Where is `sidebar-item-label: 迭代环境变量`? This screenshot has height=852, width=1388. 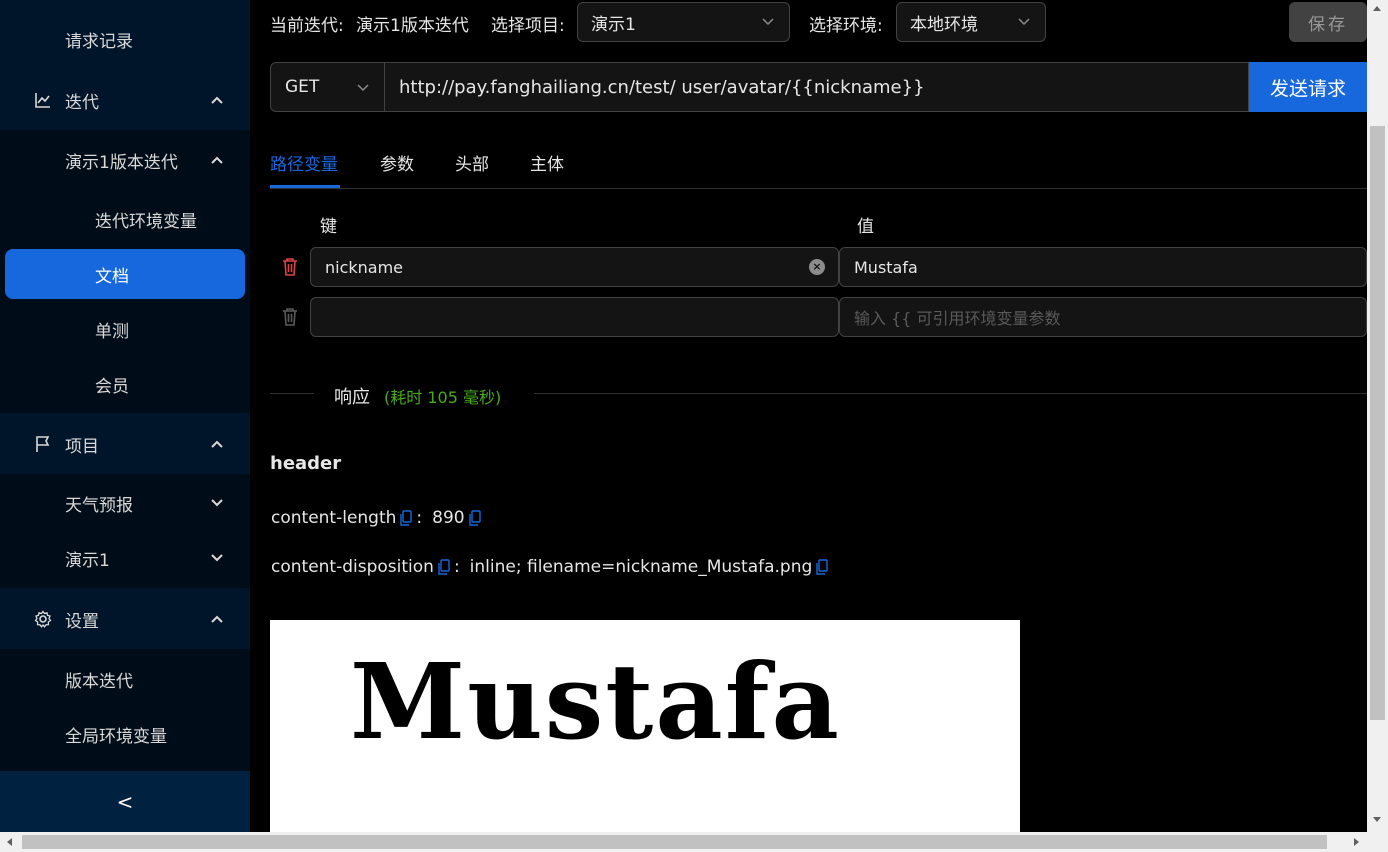 sidebar-item-label: 迭代环境变量 is located at coordinates (146, 221).